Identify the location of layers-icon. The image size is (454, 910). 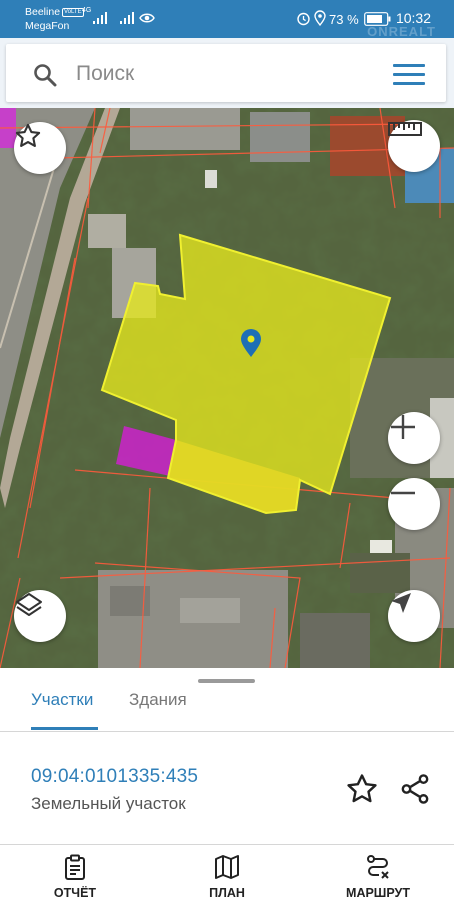
(29, 604).